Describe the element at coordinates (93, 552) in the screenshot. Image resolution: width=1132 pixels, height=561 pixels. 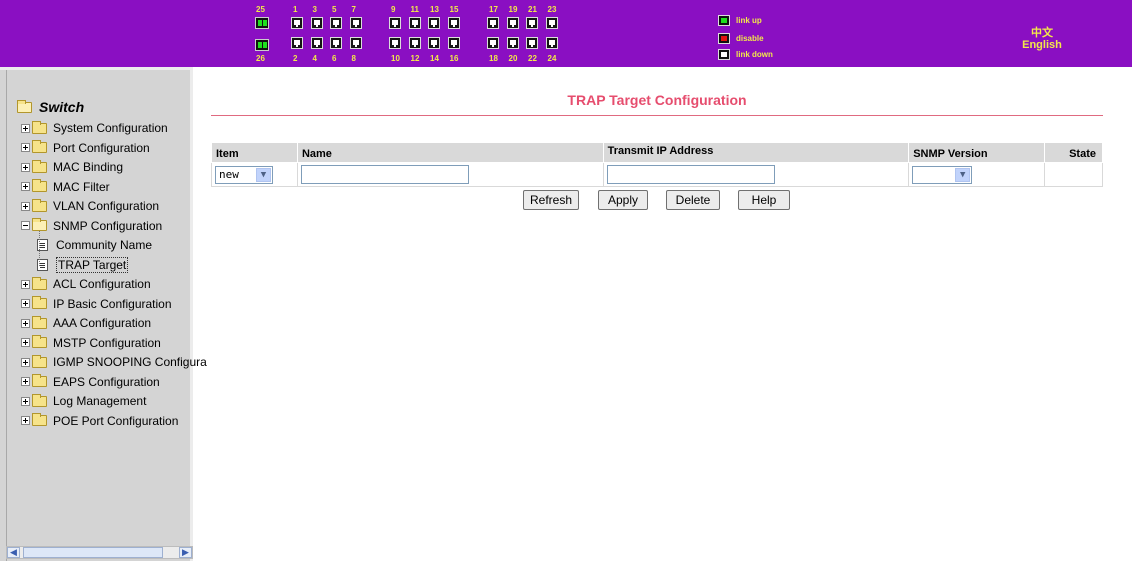
I see `scroll-thumb` at that location.